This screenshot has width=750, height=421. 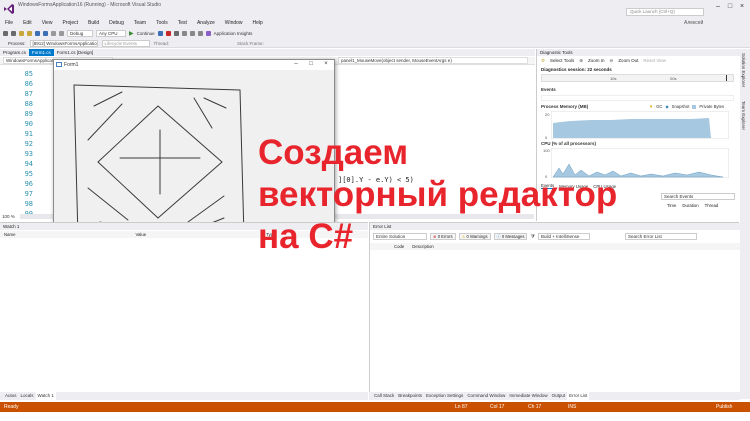 I want to click on menu-window: Window, so click(x=234, y=23).